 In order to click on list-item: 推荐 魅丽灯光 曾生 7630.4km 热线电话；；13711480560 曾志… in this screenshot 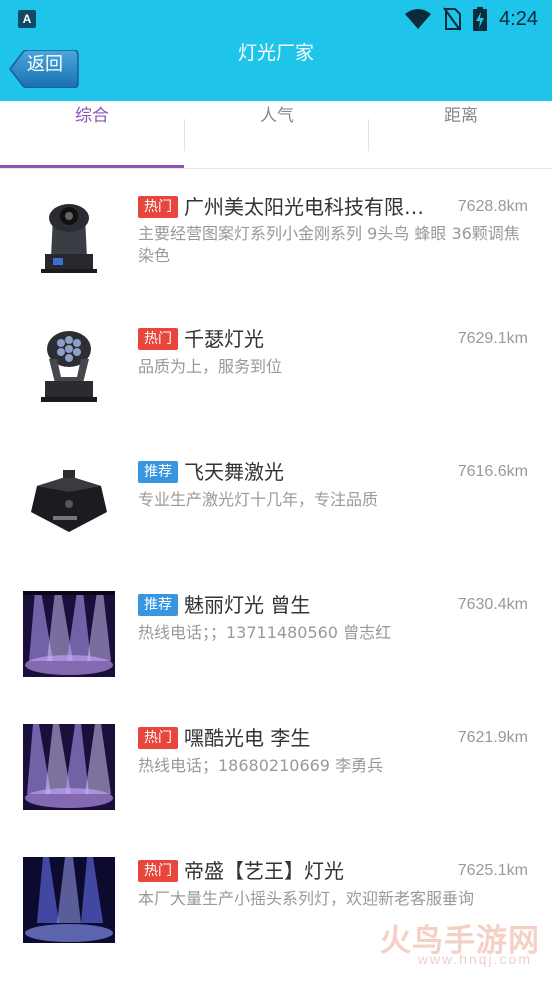, I will do `click(276, 633)`.